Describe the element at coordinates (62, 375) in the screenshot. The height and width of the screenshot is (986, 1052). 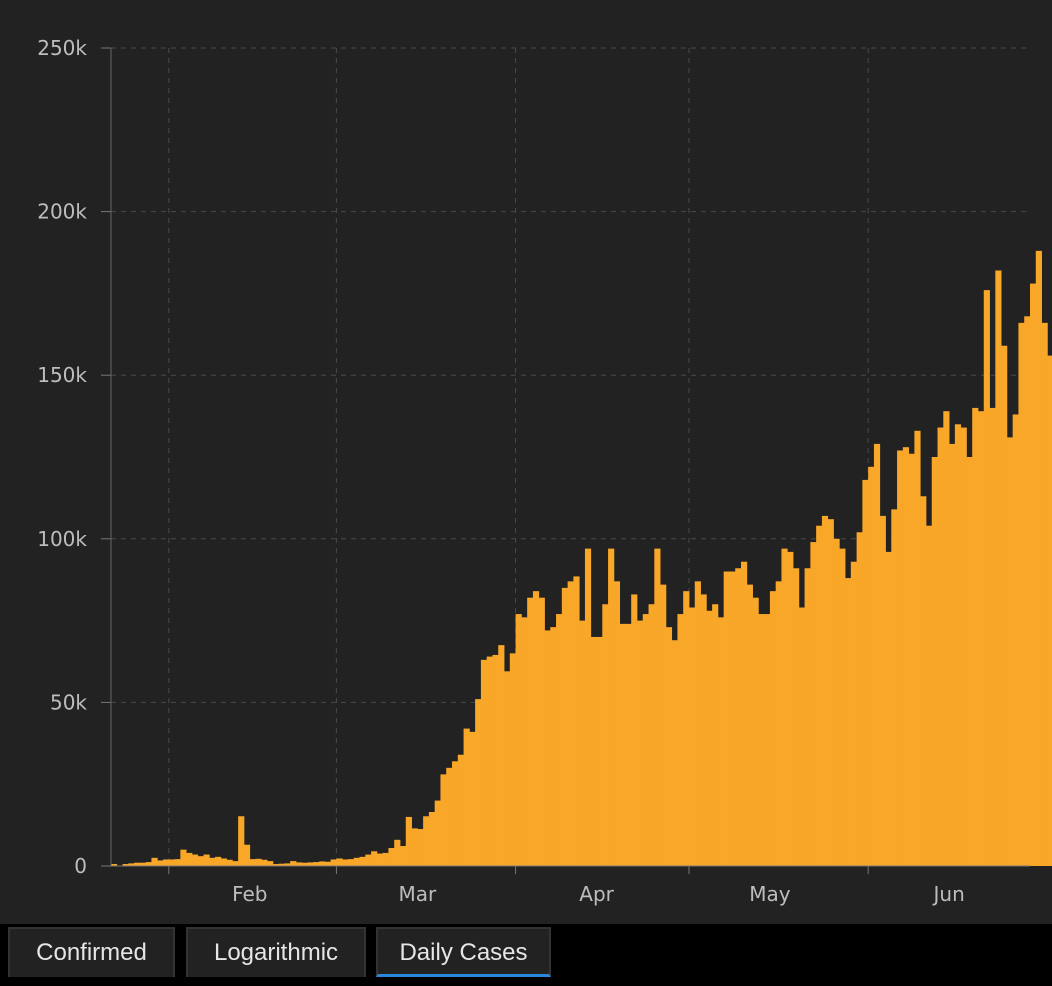
I see `y-tick-label: 150k` at that location.